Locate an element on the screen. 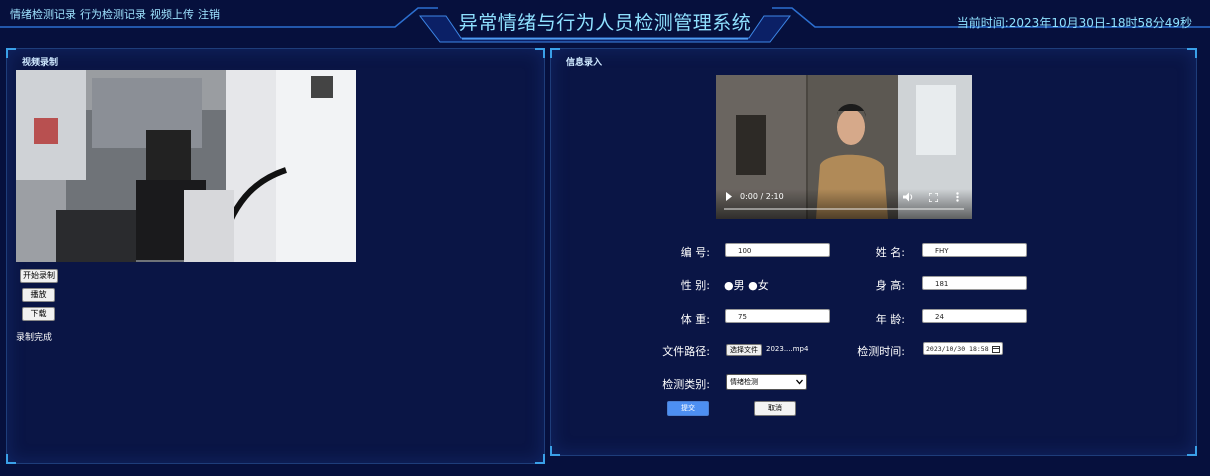 The height and width of the screenshot is (476, 1210). play-icon is located at coordinates (729, 196).